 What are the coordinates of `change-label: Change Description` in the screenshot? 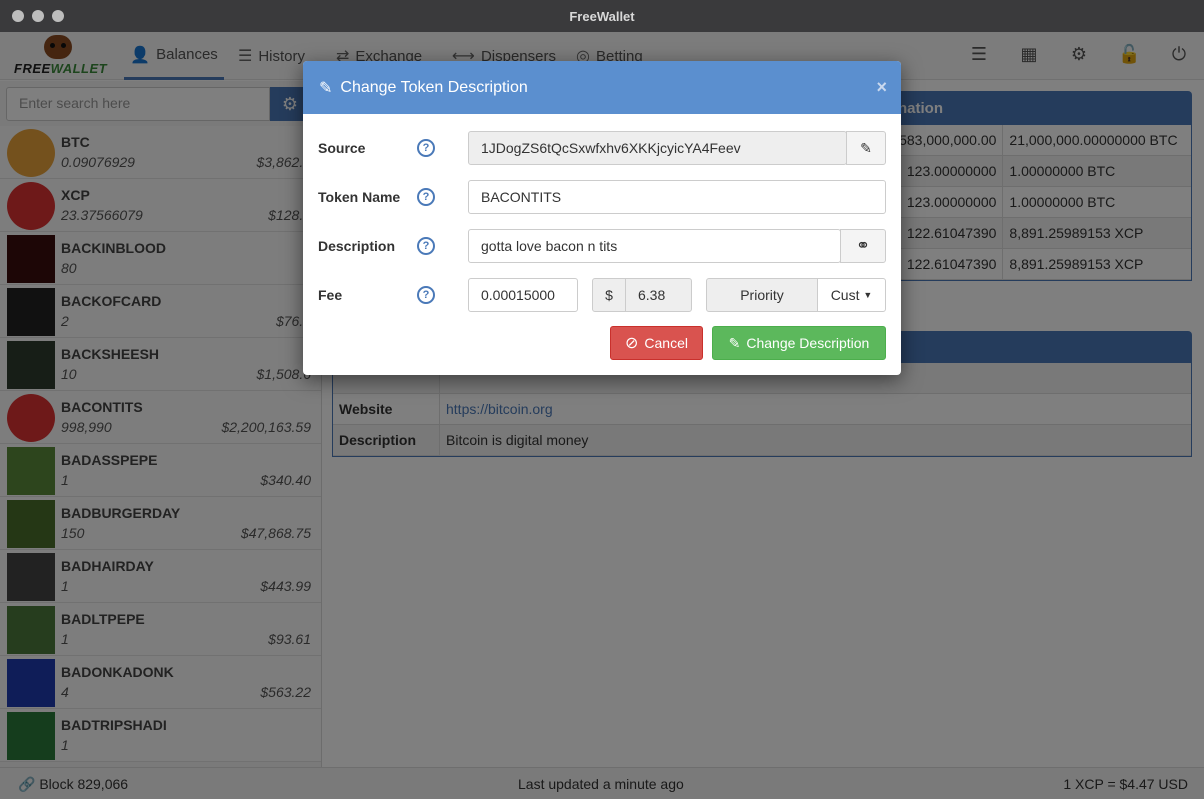 It's located at (808, 343).